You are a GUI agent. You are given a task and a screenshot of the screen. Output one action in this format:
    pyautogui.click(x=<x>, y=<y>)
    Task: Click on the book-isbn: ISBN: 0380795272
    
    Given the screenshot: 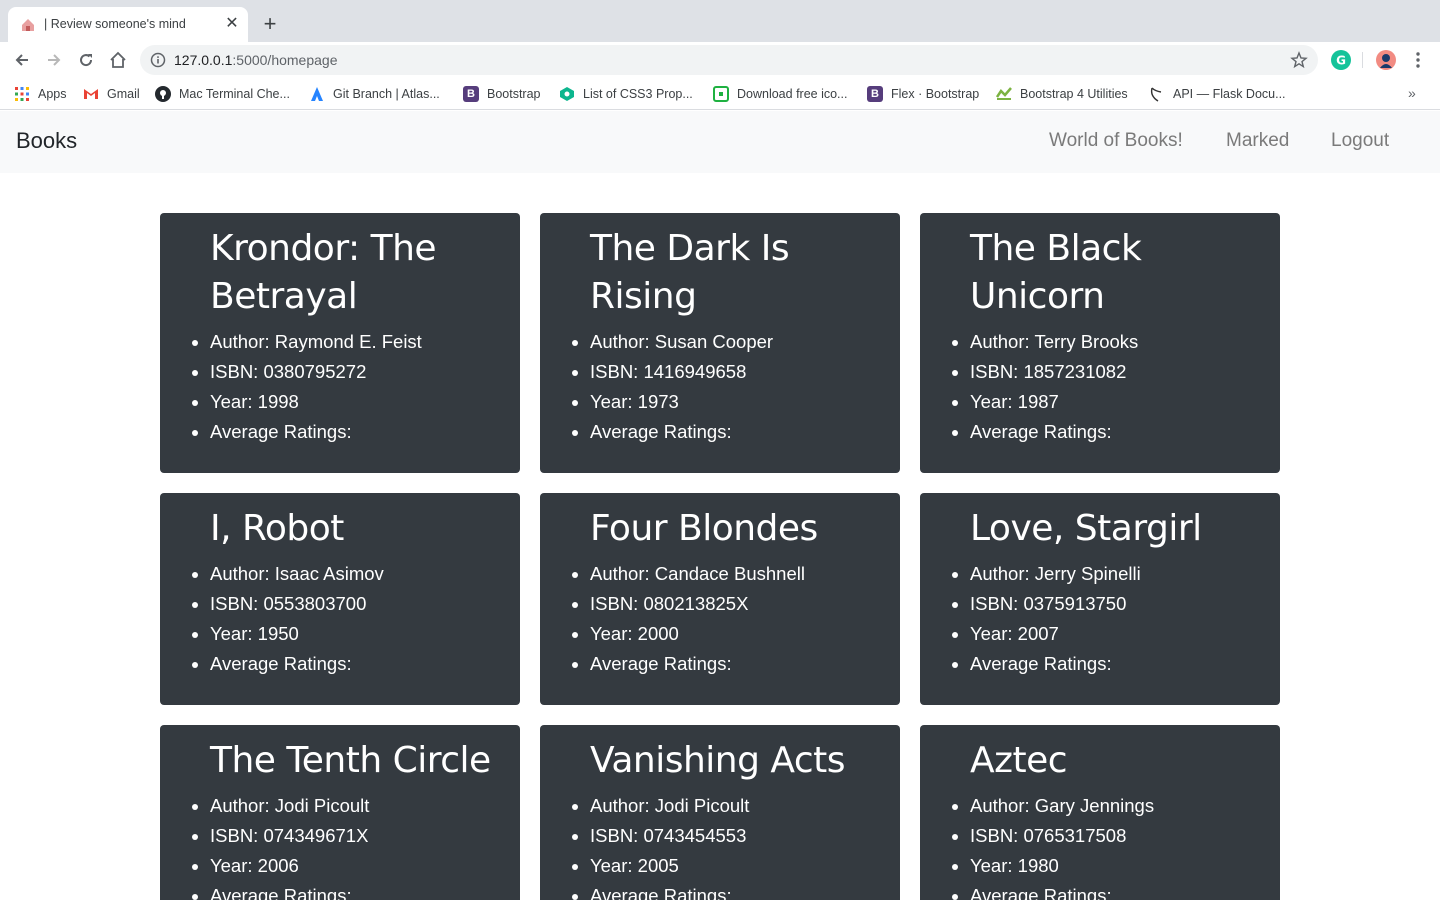 What is the action you would take?
    pyautogui.click(x=316, y=372)
    